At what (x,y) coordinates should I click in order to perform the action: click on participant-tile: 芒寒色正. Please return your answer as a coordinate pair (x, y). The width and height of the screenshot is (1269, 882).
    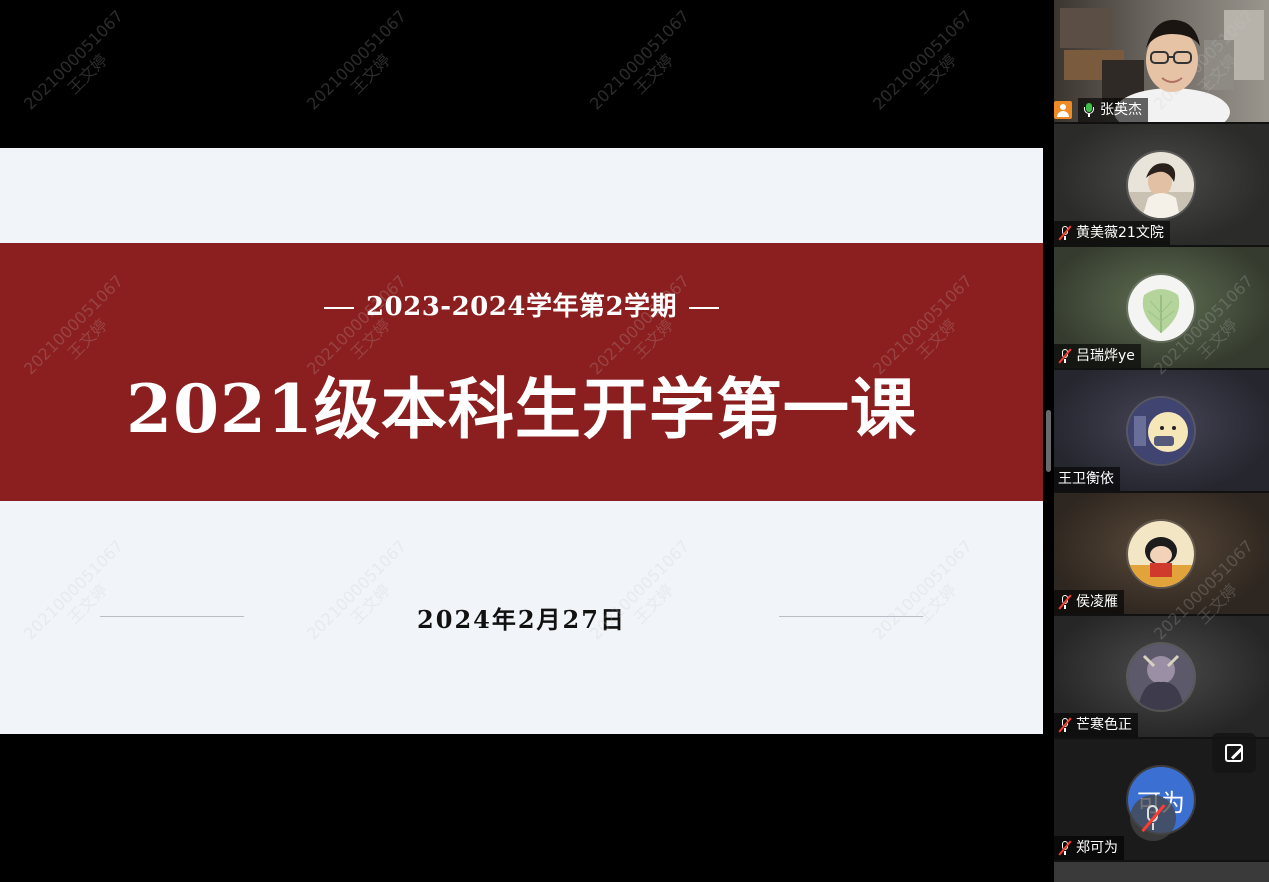
    Looking at the image, I should click on (1161, 676).